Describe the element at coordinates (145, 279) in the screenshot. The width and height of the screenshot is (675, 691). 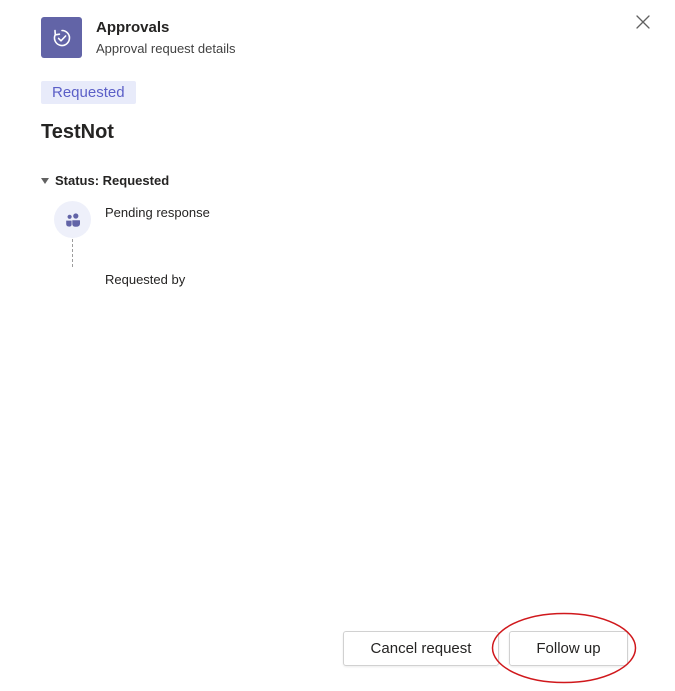
I see `requested-by-label: Requested by` at that location.